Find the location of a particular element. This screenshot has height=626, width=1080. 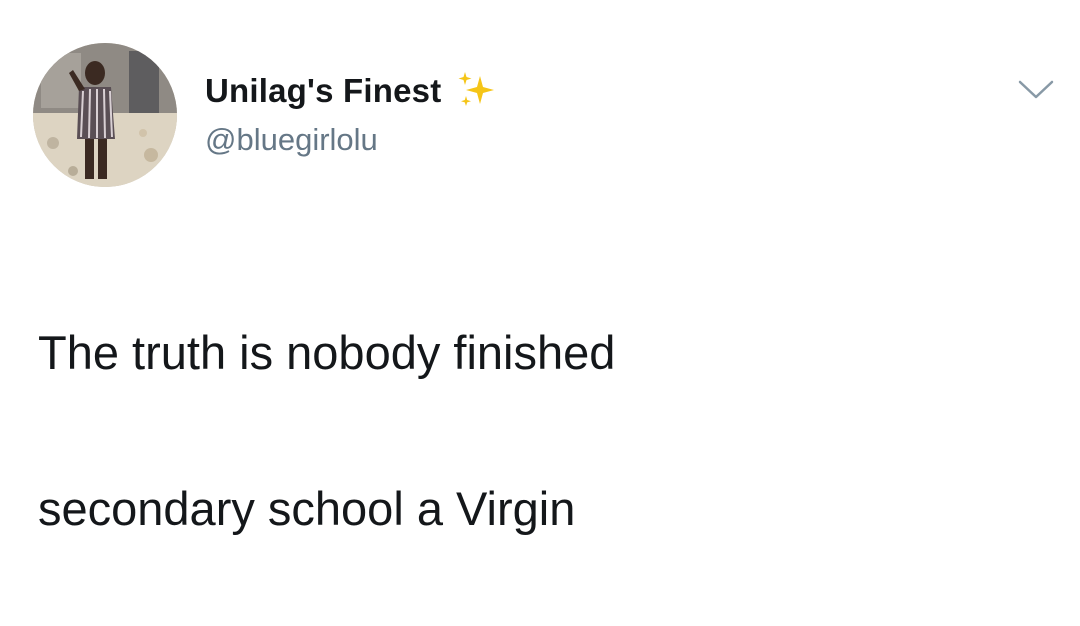

author-name-row: Unilag's Finest is located at coordinates (352, 91).